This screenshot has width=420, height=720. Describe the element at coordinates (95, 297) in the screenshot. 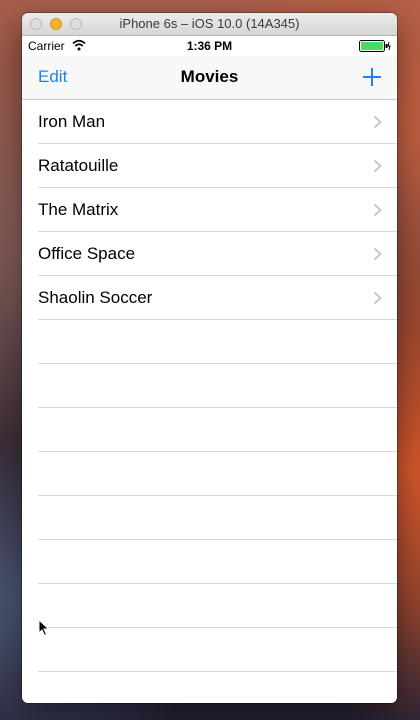

I see `movie-title: Shaolin Soccer` at that location.